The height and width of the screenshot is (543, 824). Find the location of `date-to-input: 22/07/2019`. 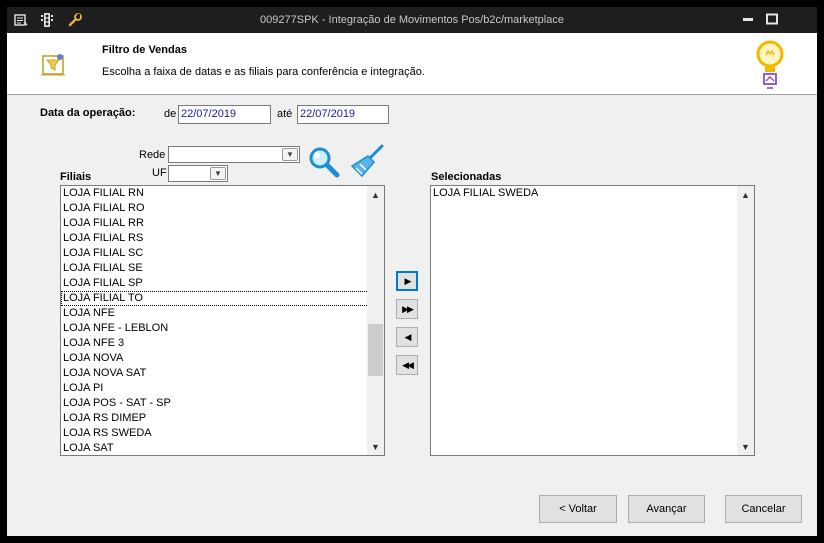

date-to-input: 22/07/2019 is located at coordinates (343, 114).